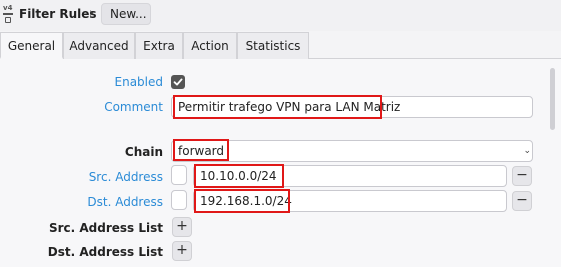 This screenshot has width=561, height=267. I want to click on chevron-down-icon: ⌄, so click(527, 151).